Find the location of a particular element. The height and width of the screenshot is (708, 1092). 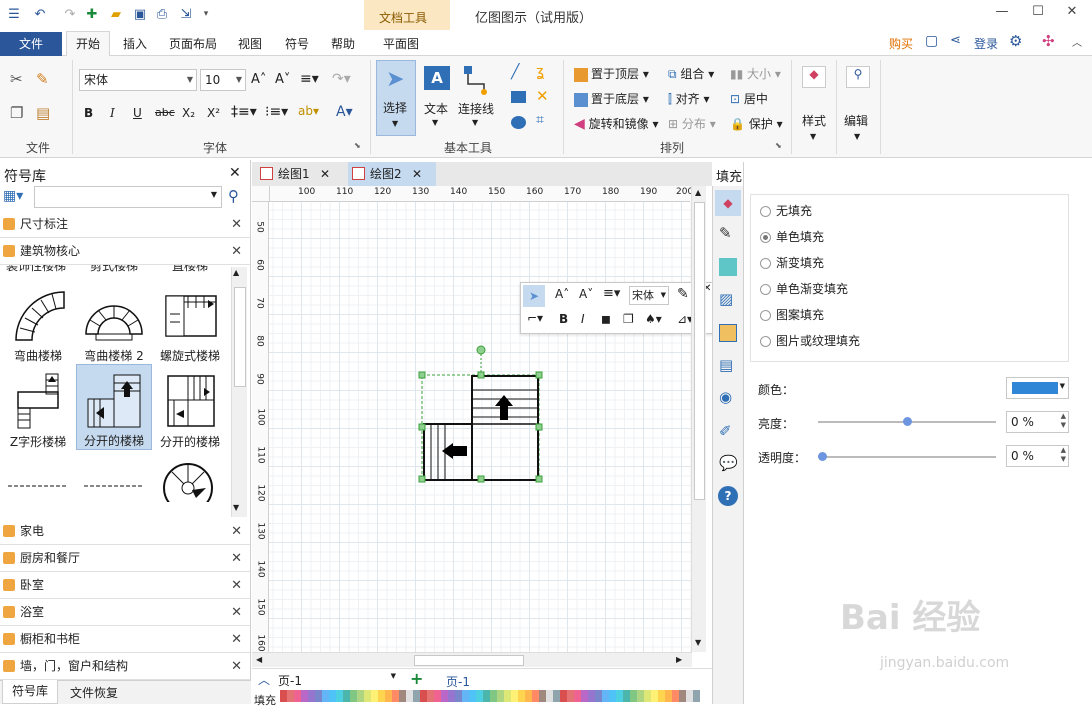

rotate-mirror-button: ◀ 旋转和镜像 ▾ is located at coordinates (616, 123).